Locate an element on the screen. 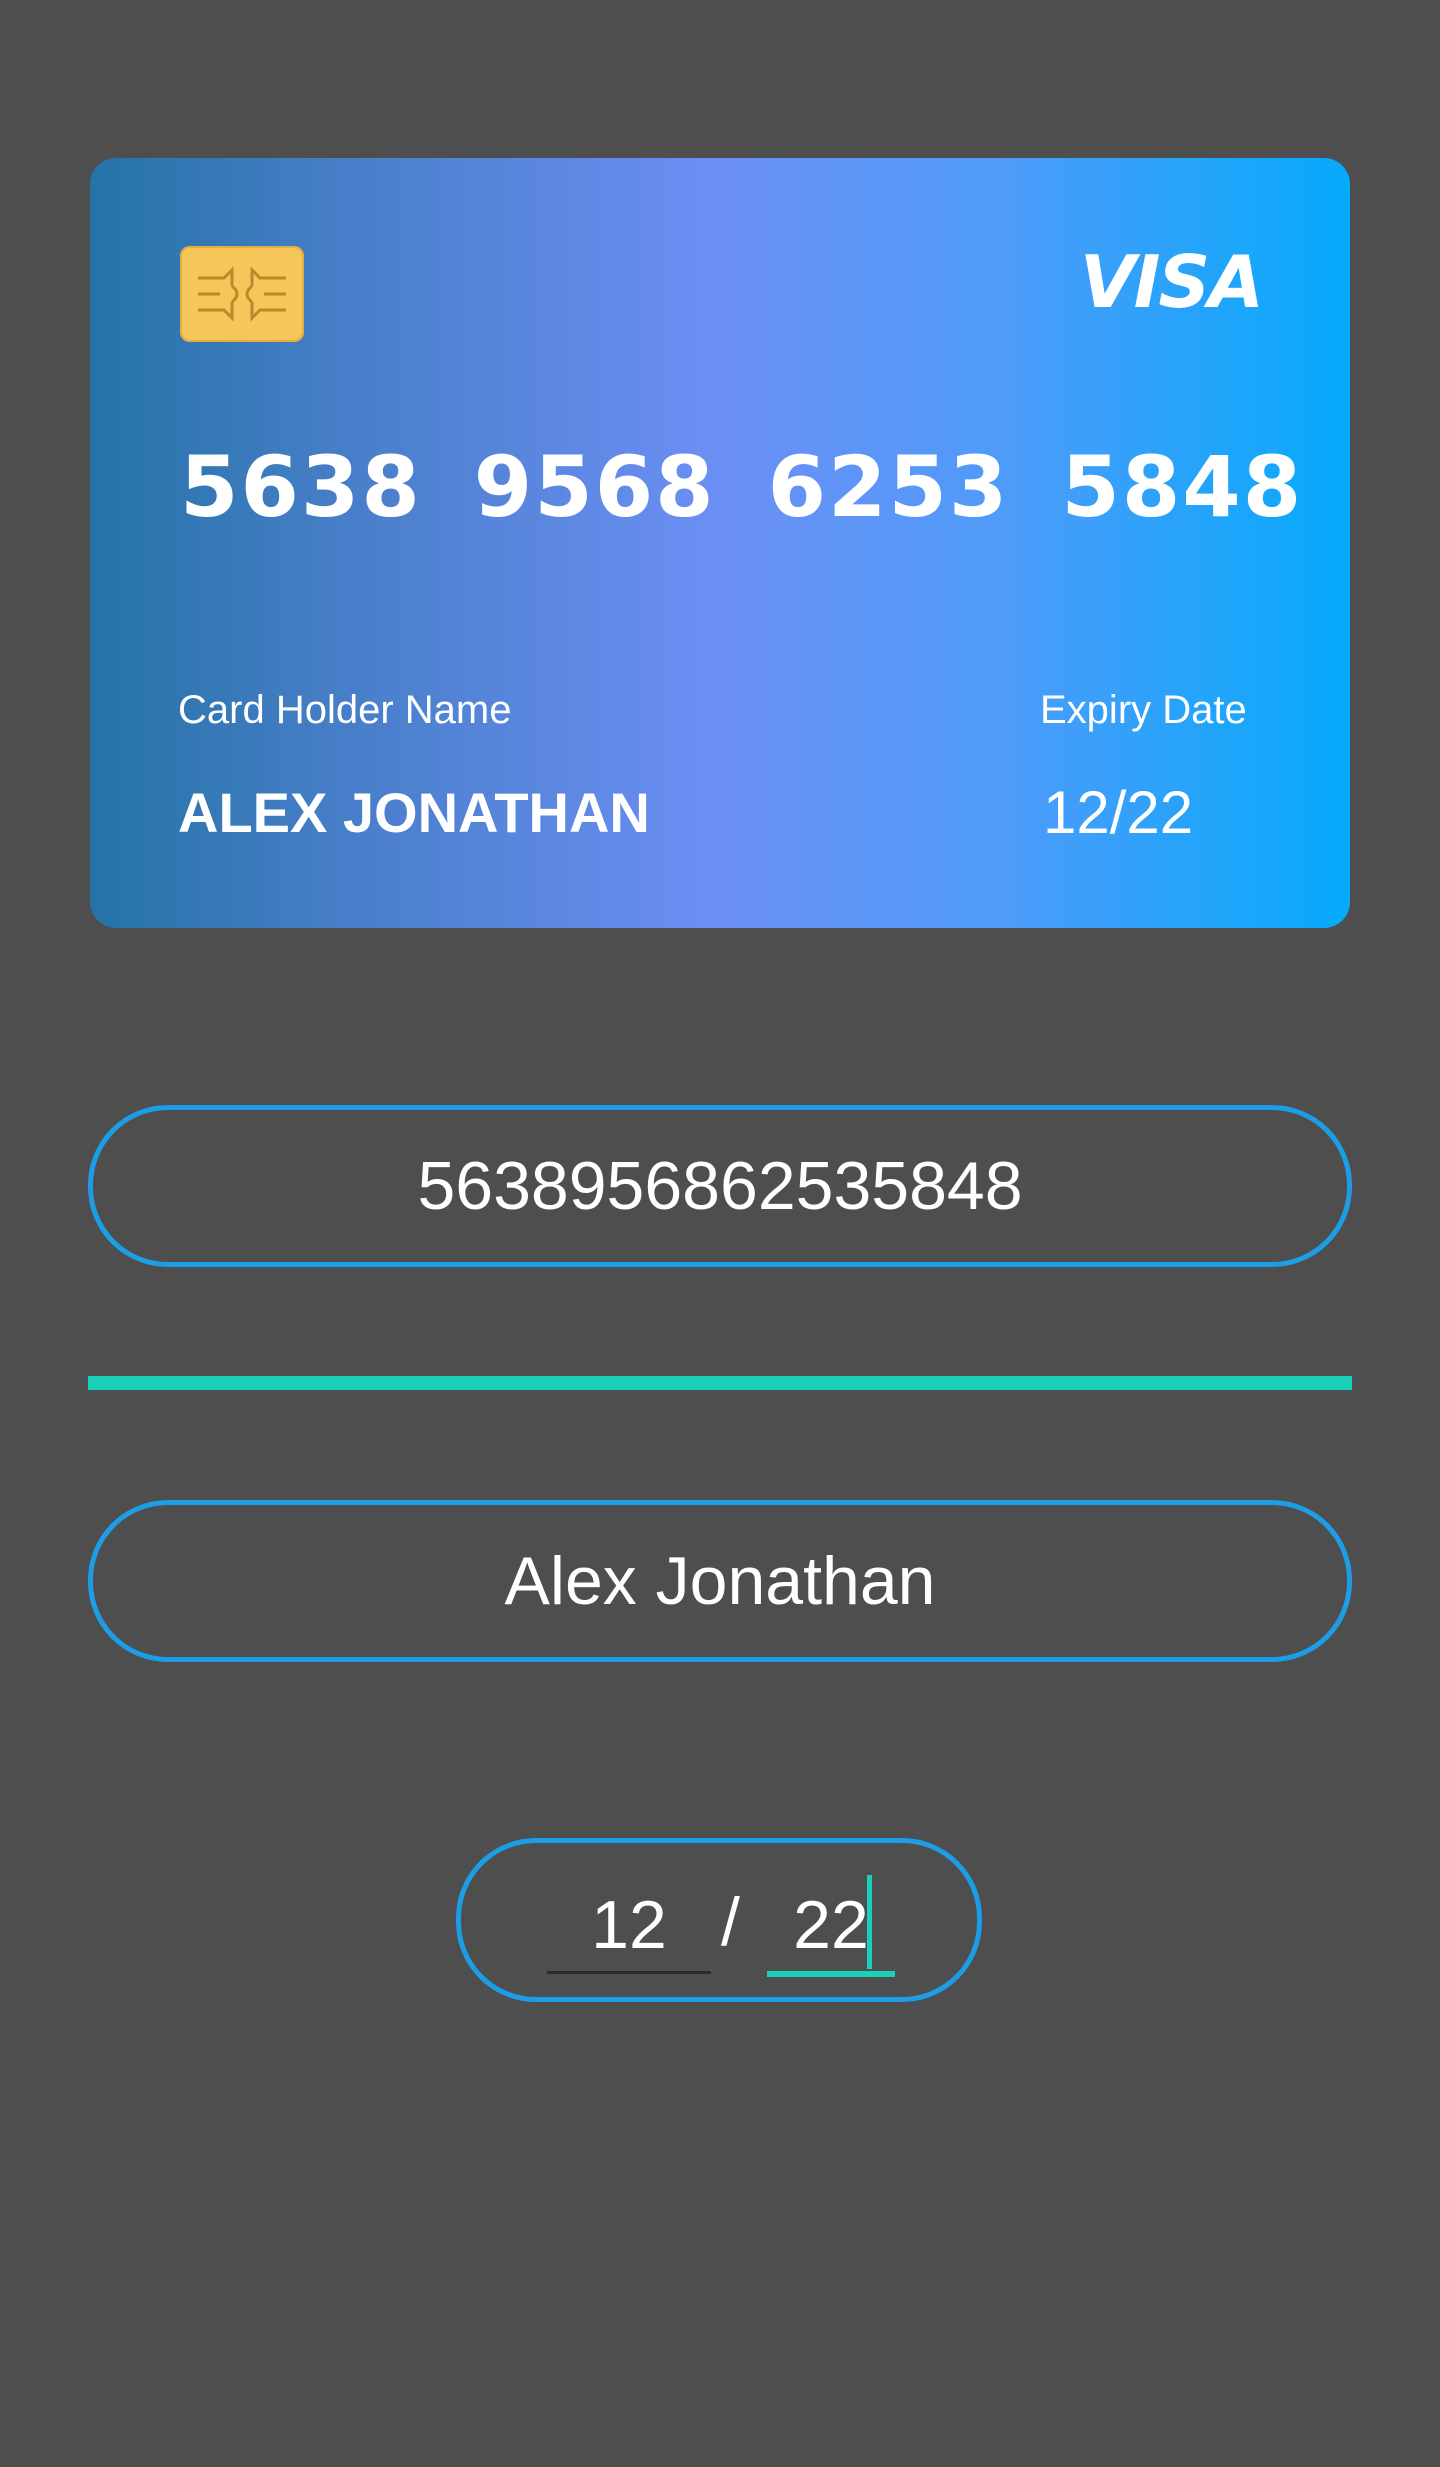  card-holder-field is located at coordinates (720, 1581).